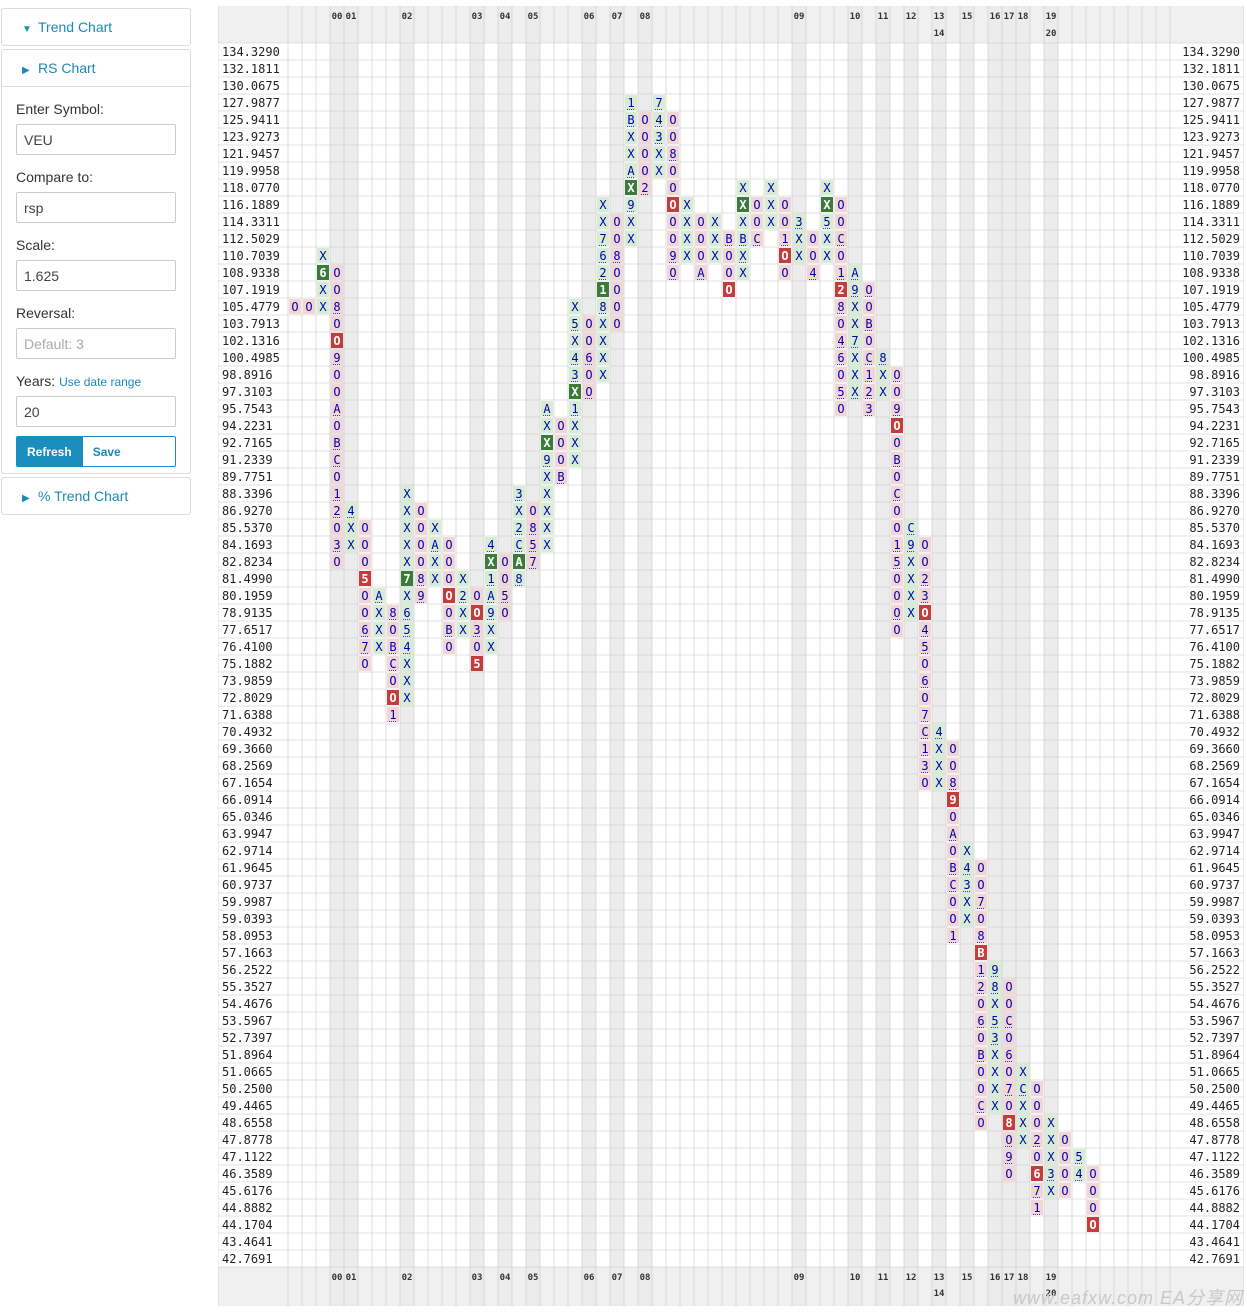 Image resolution: width=1247 pixels, height=1312 pixels. Describe the element at coordinates (337, 409) in the screenshot. I see `pf-o-mark: A` at that location.